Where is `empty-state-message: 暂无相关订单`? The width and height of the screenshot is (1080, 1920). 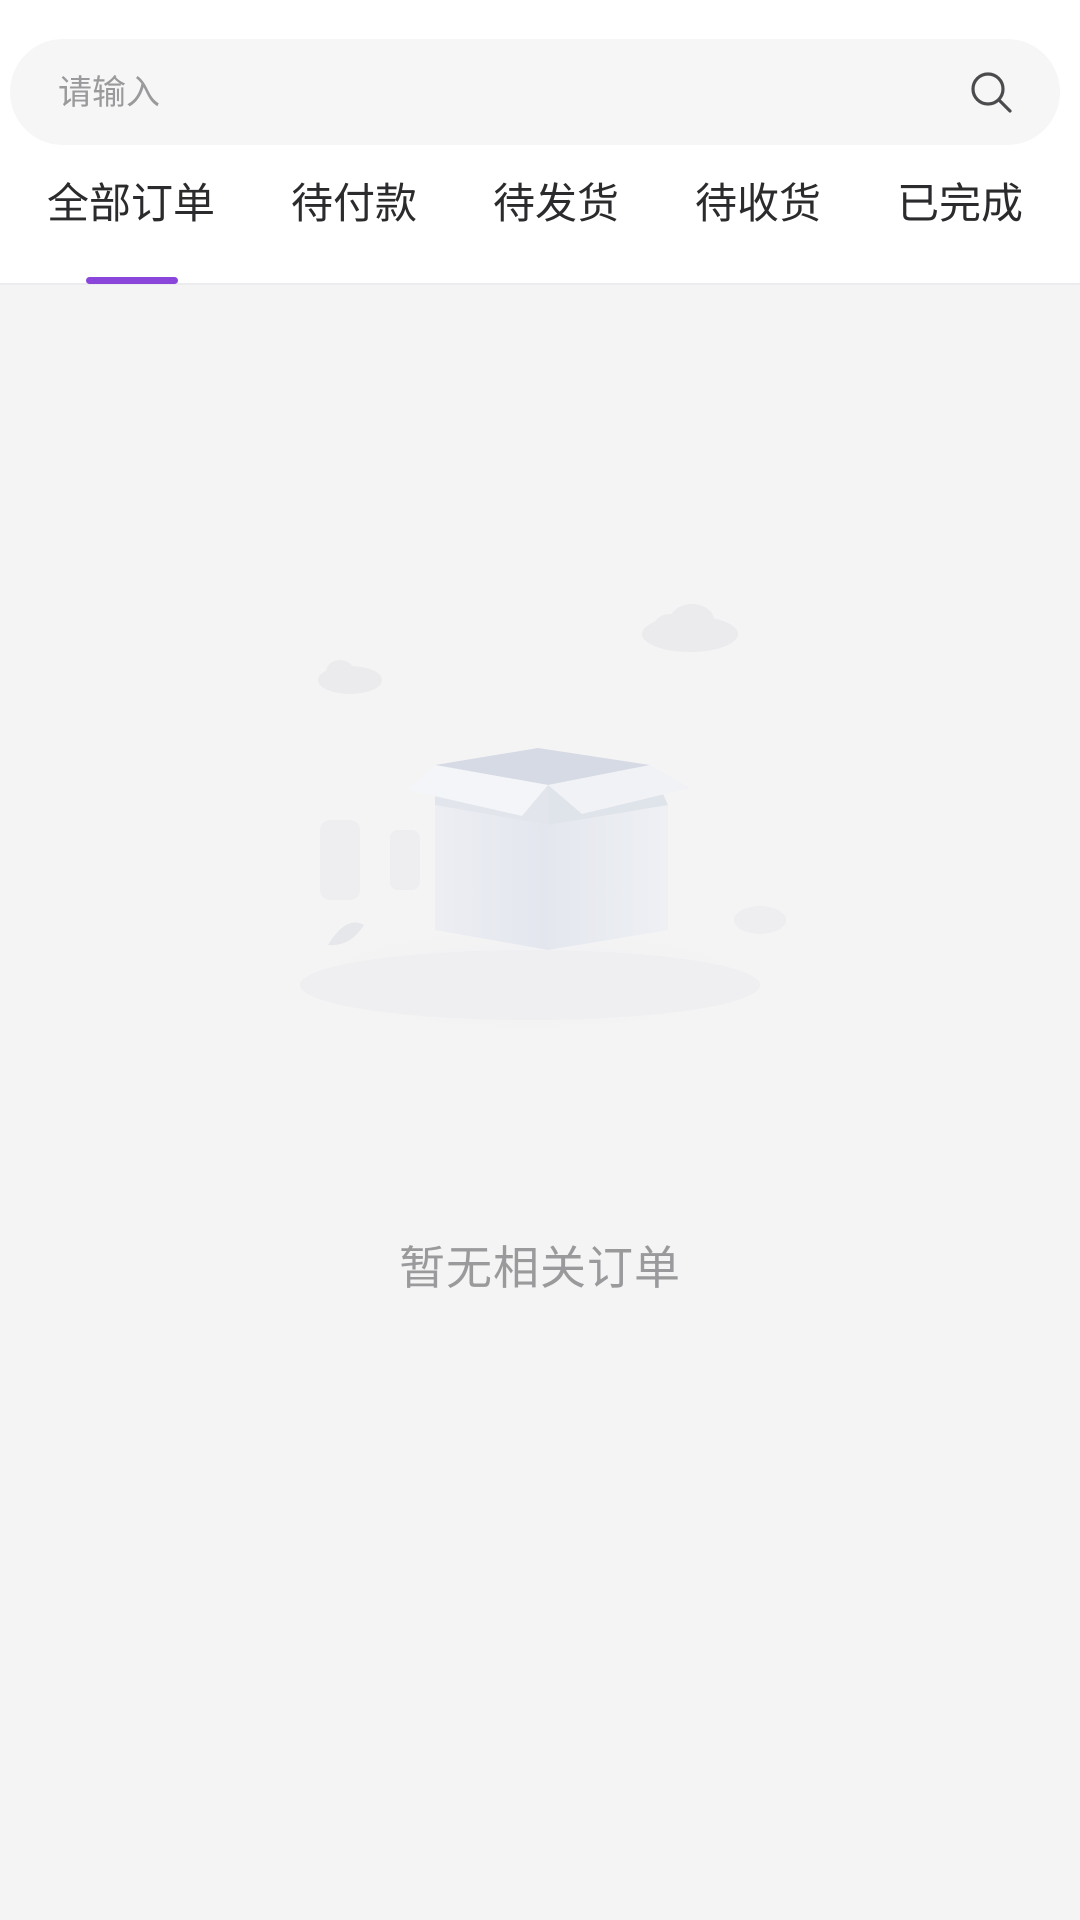
empty-state-message: 暂无相关订单 is located at coordinates (540, 1268).